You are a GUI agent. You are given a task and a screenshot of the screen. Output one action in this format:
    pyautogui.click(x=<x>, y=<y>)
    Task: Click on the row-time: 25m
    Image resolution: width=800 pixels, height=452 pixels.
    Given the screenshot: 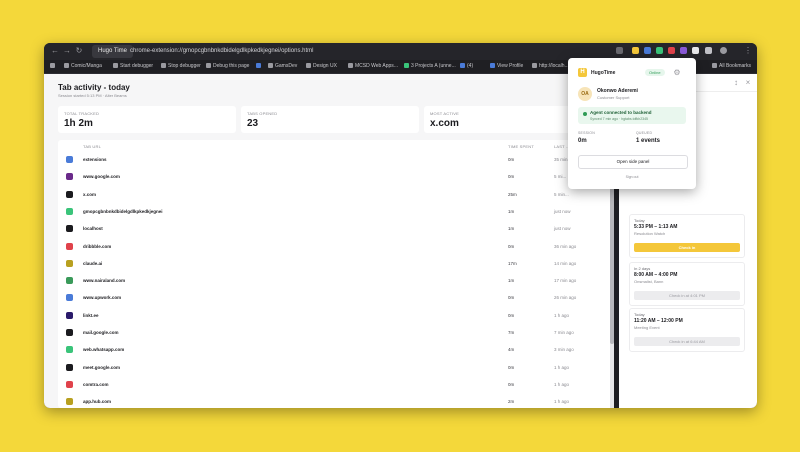 What is the action you would take?
    pyautogui.click(x=512, y=194)
    